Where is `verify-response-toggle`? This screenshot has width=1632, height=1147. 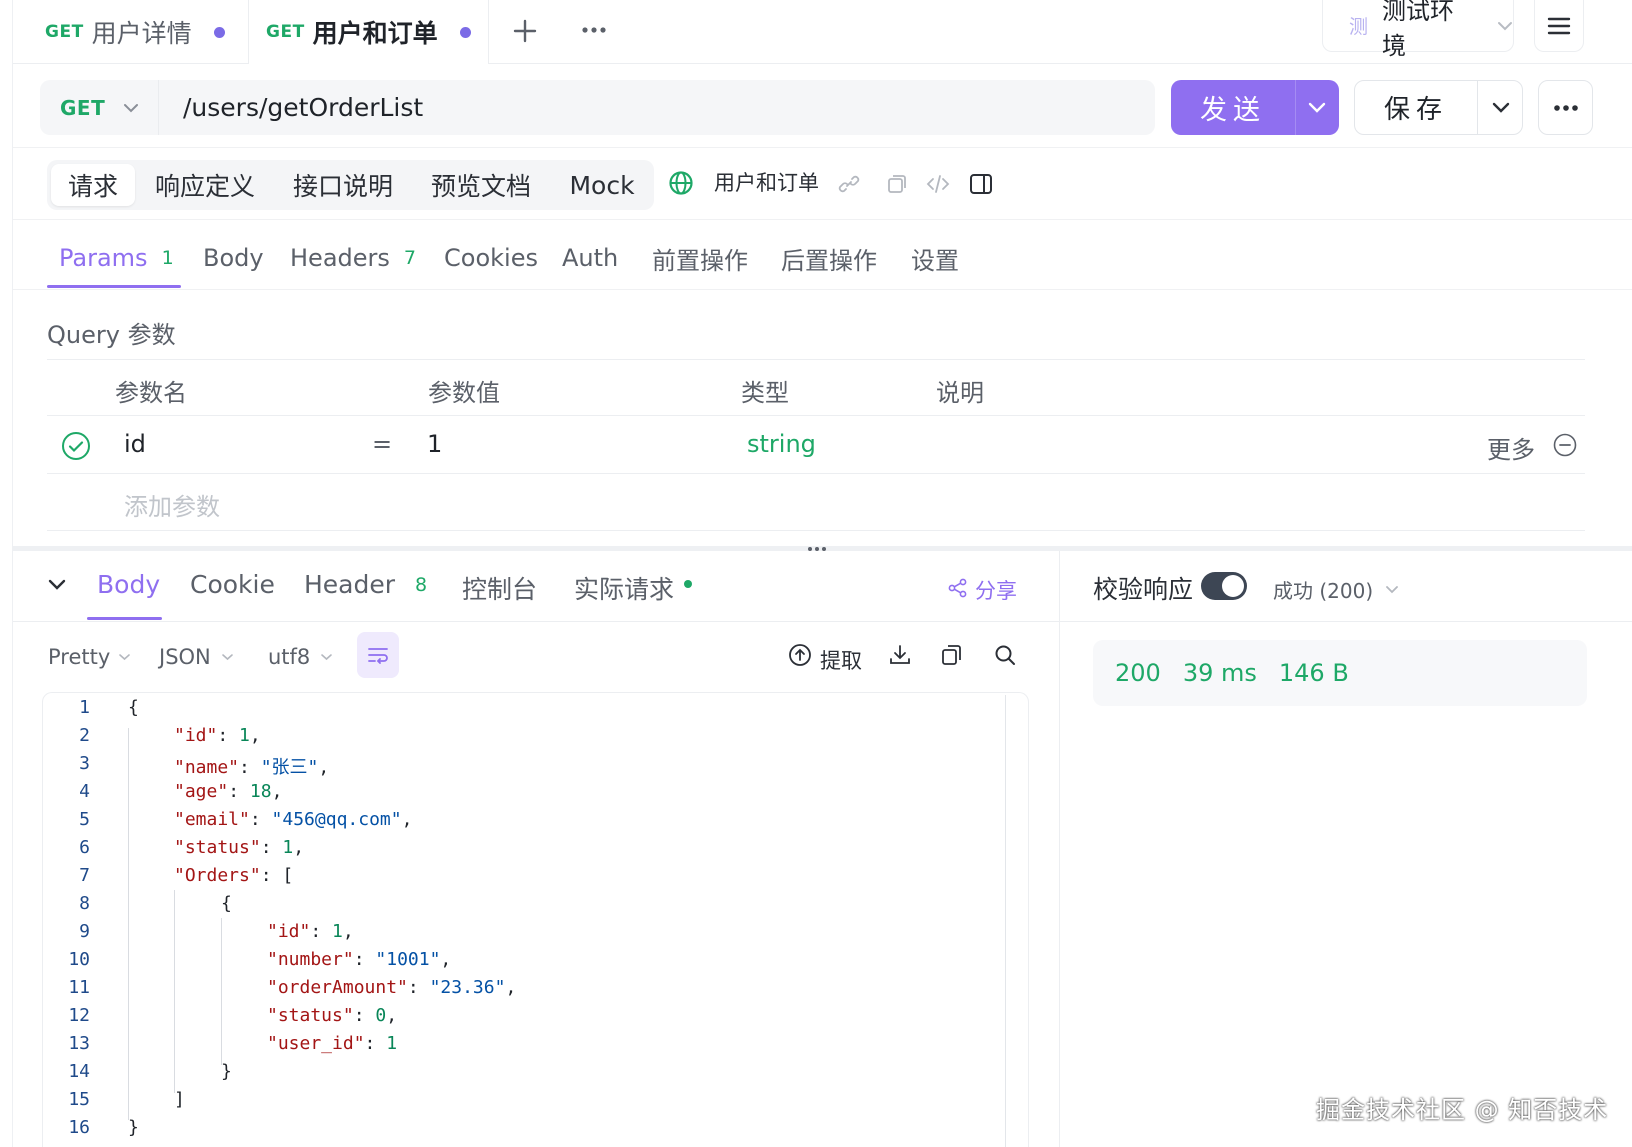
verify-response-toggle is located at coordinates (1224, 586).